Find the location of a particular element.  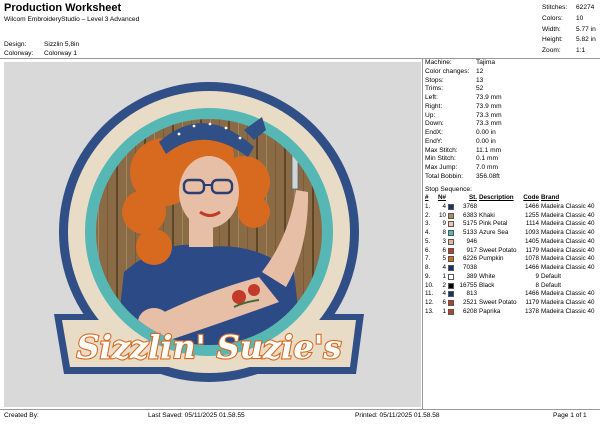

page-number: Page 1 of 1 is located at coordinates (570, 415).